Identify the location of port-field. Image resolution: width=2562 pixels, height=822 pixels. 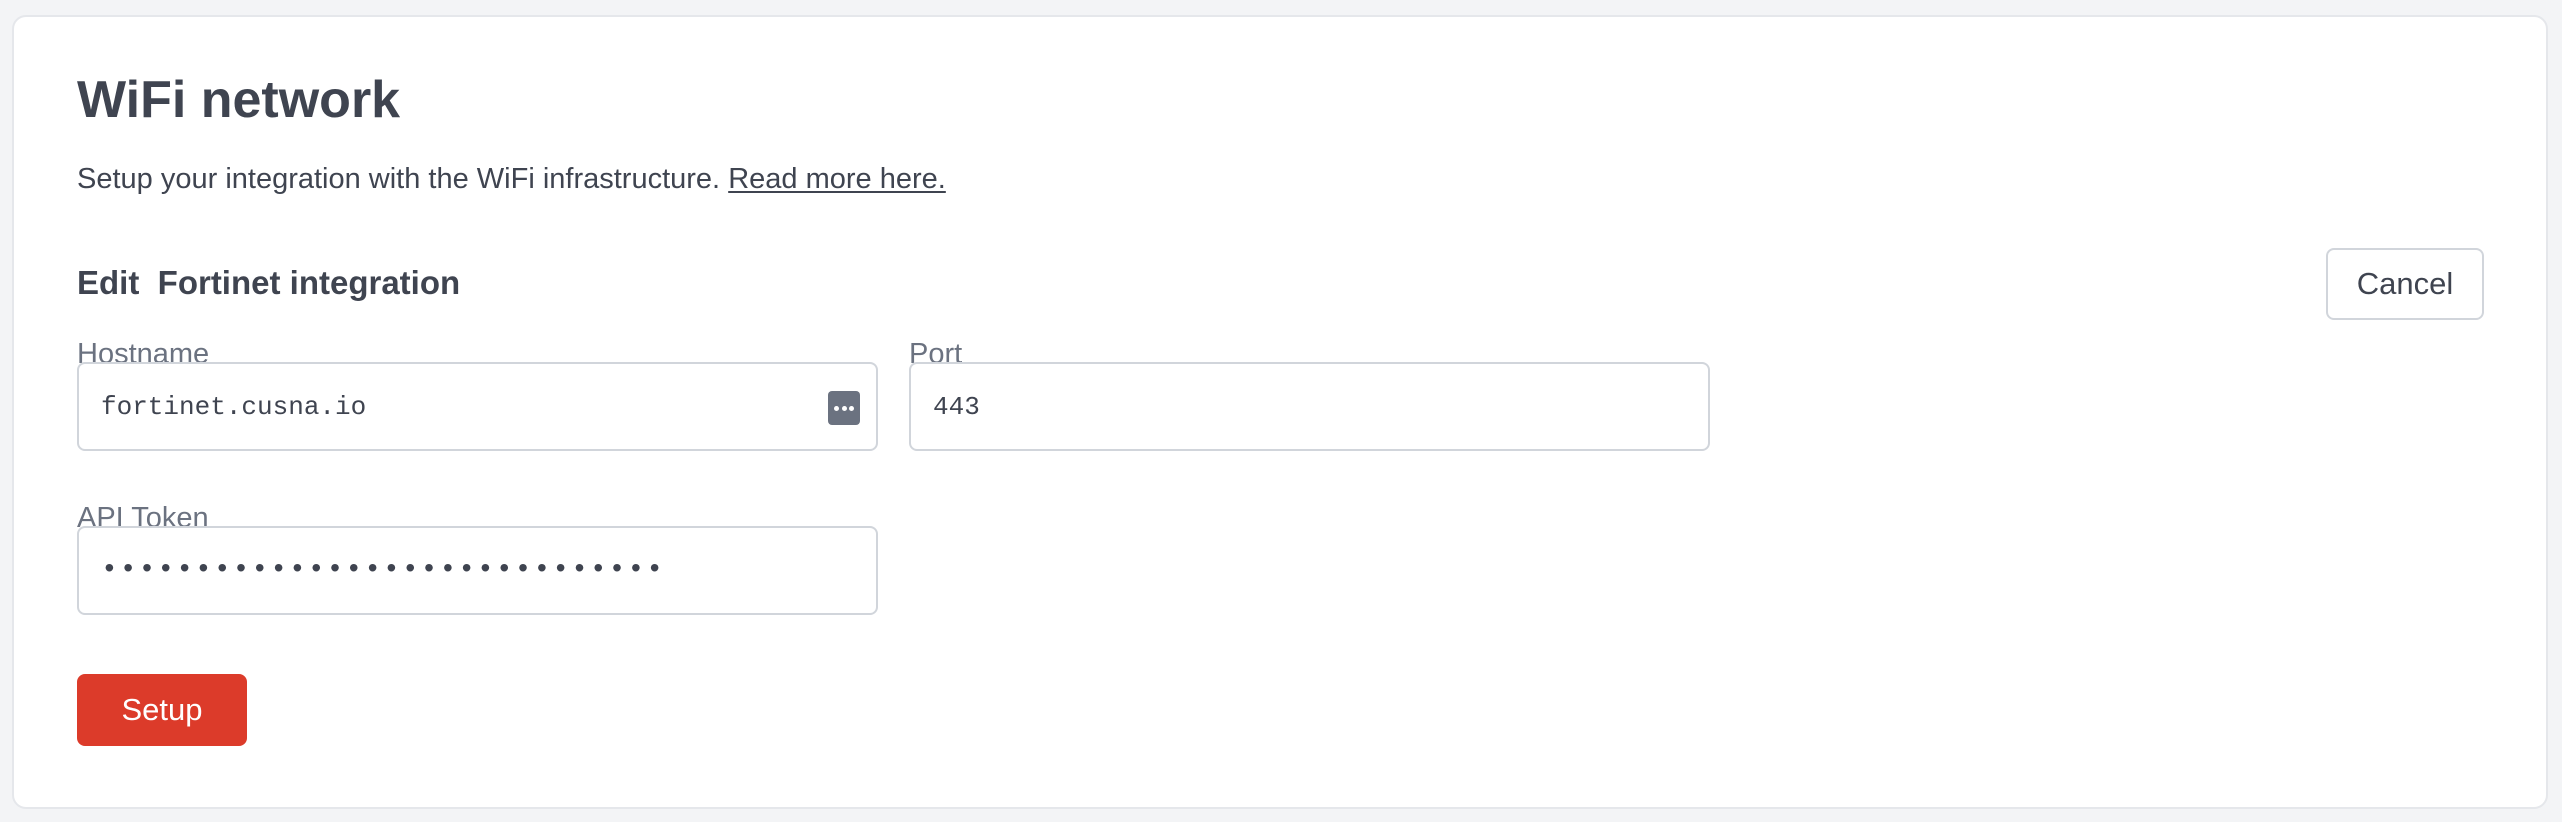
(1309, 406).